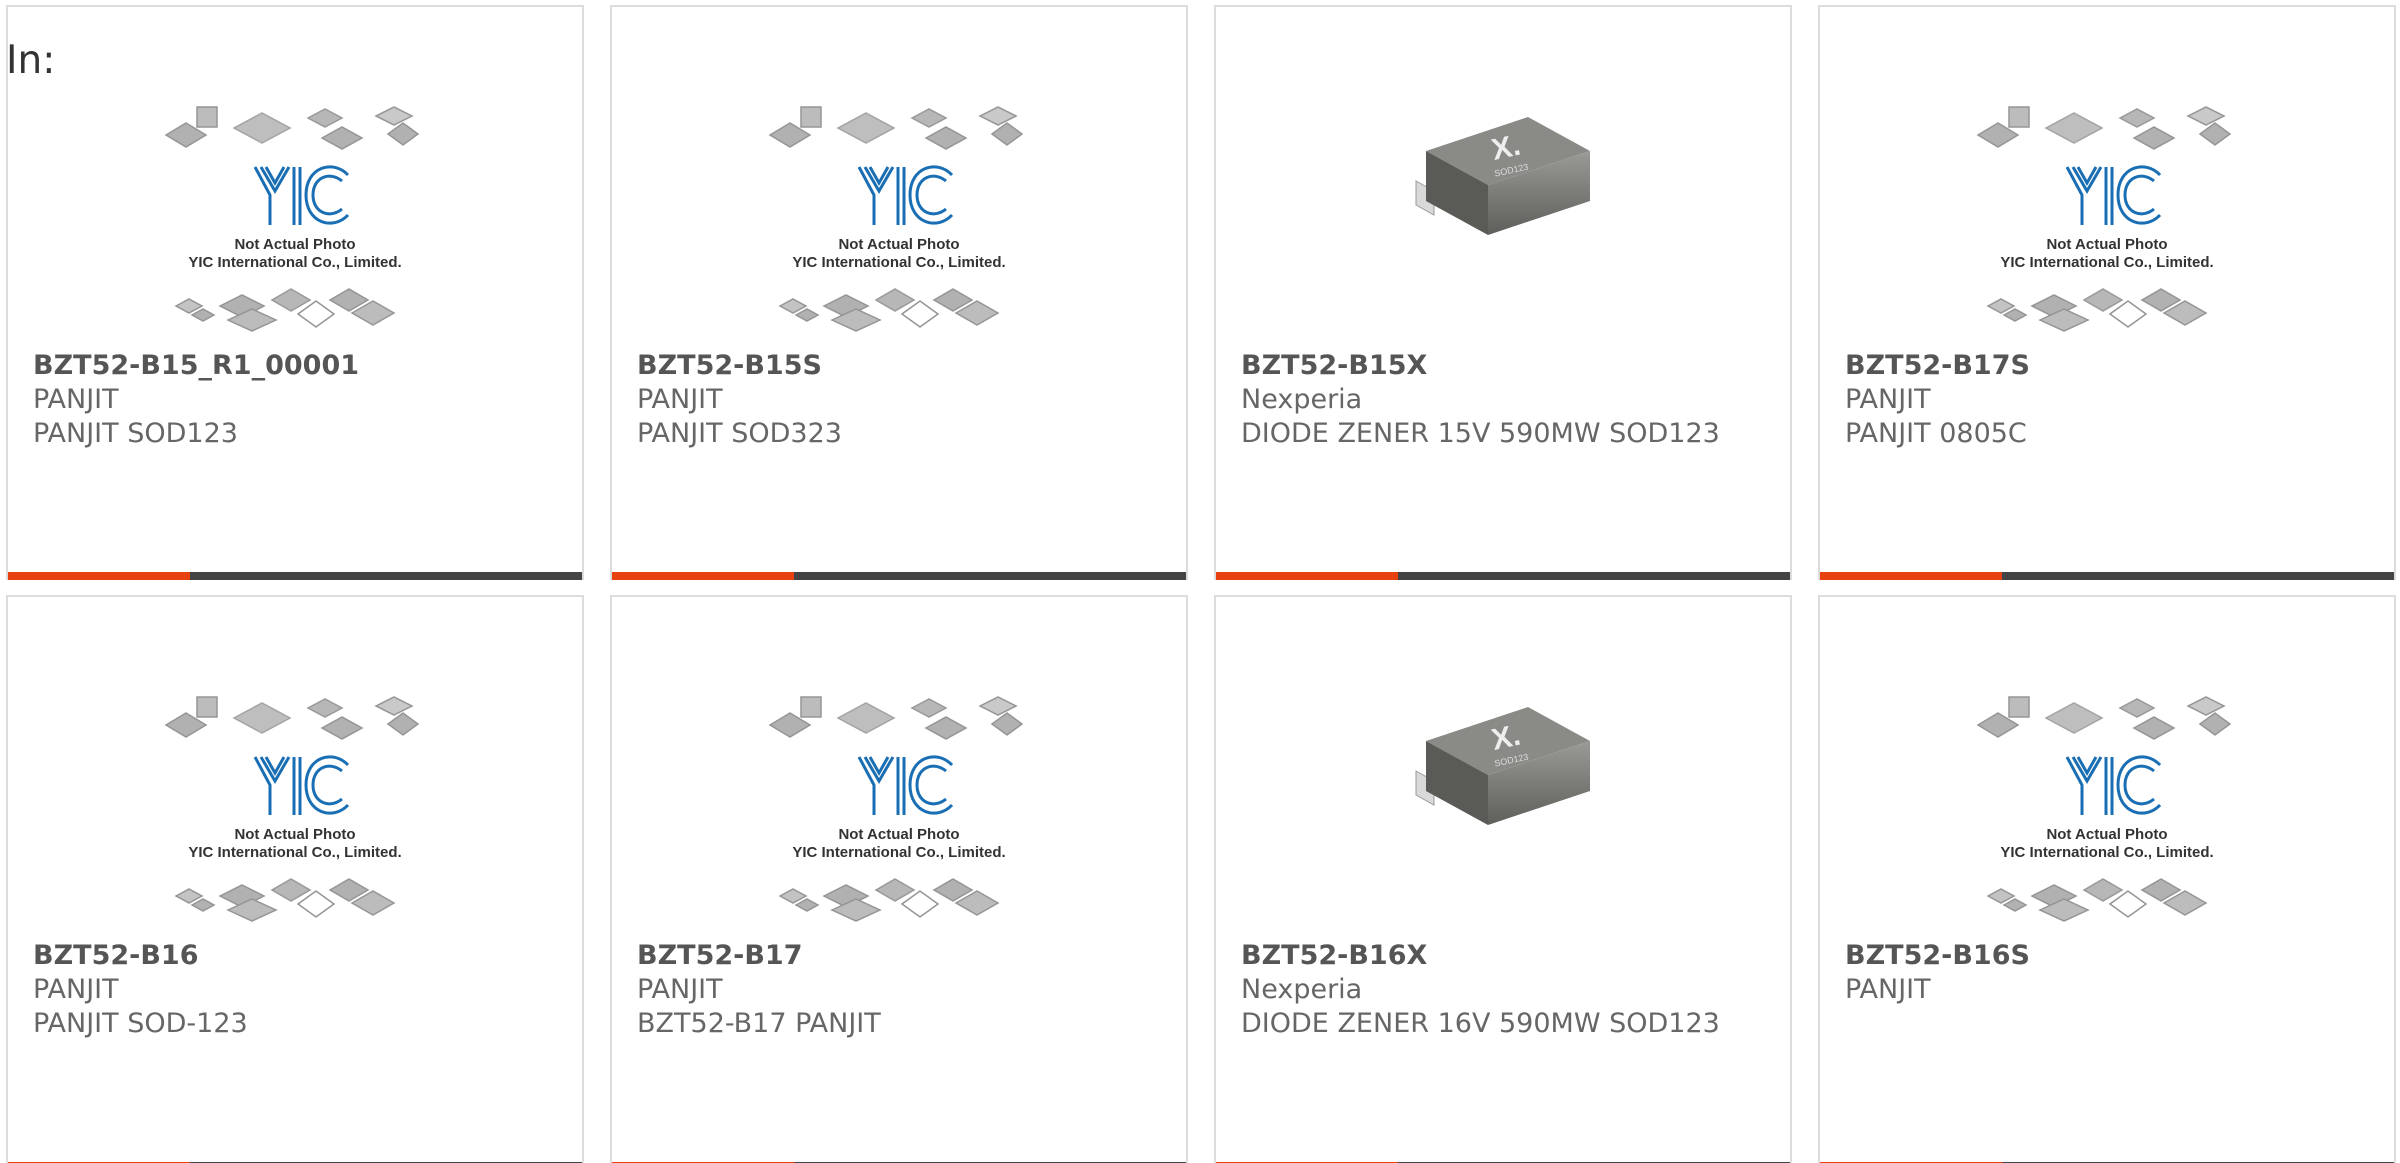 The width and height of the screenshot is (2400, 1163). What do you see at coordinates (1501, 366) in the screenshot?
I see `part-number: BZT52-B15X` at bounding box center [1501, 366].